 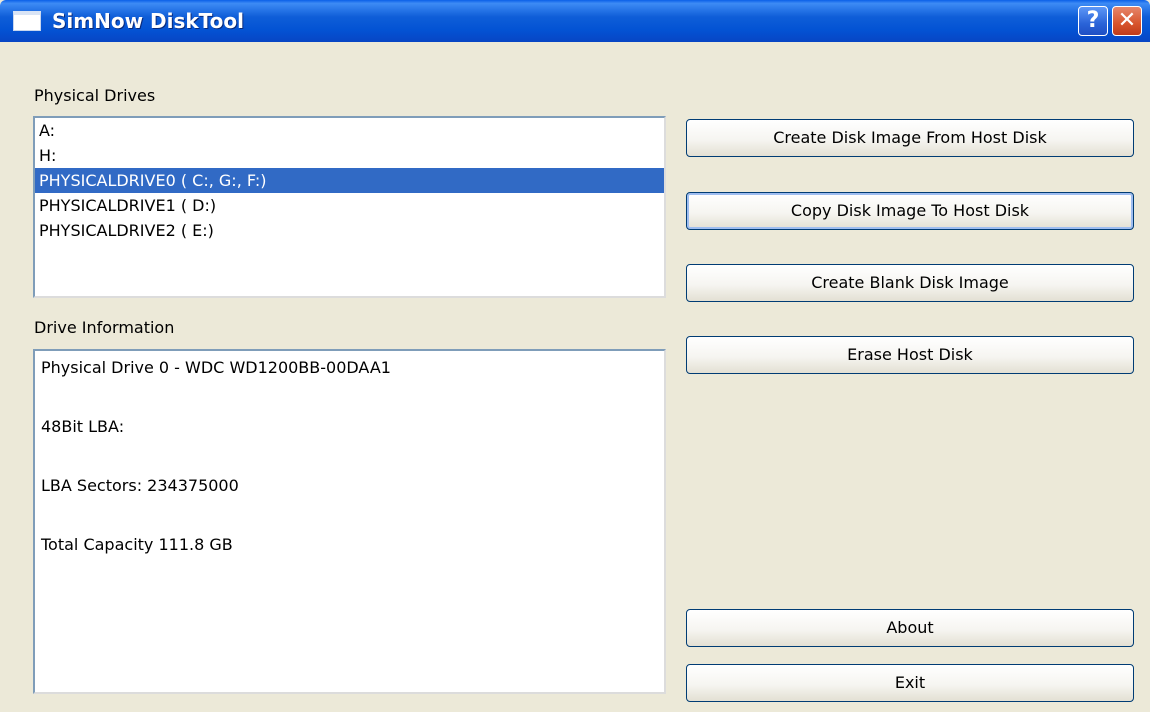 What do you see at coordinates (349, 180) in the screenshot?
I see `drive-item-physicaldrive0: PHYSICALDRIVE0 ( C:, G:, F:)` at bounding box center [349, 180].